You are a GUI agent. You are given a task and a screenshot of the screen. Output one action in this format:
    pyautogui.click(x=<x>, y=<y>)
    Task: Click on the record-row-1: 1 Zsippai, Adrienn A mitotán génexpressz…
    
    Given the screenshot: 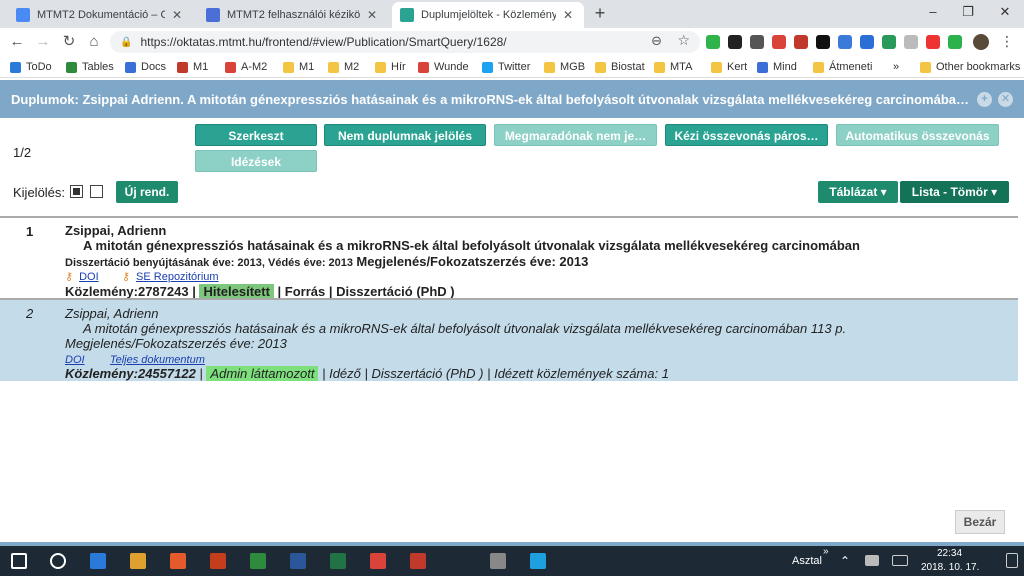 What is the action you would take?
    pyautogui.click(x=509, y=258)
    